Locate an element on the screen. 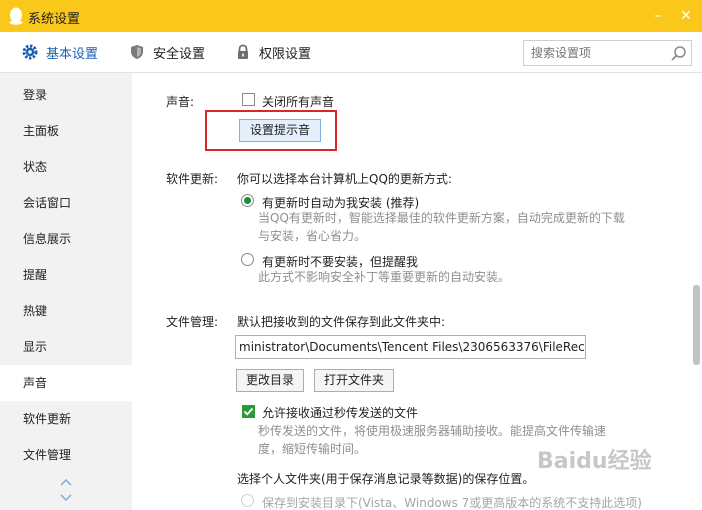  auto-install-description: 与安装，省心省力。 is located at coordinates (312, 236).